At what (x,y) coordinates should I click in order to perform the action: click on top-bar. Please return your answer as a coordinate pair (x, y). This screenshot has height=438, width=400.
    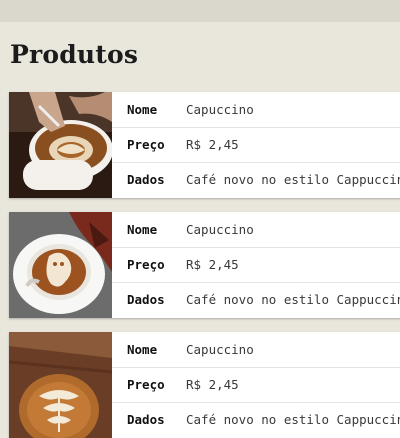
    Looking at the image, I should click on (200, 11).